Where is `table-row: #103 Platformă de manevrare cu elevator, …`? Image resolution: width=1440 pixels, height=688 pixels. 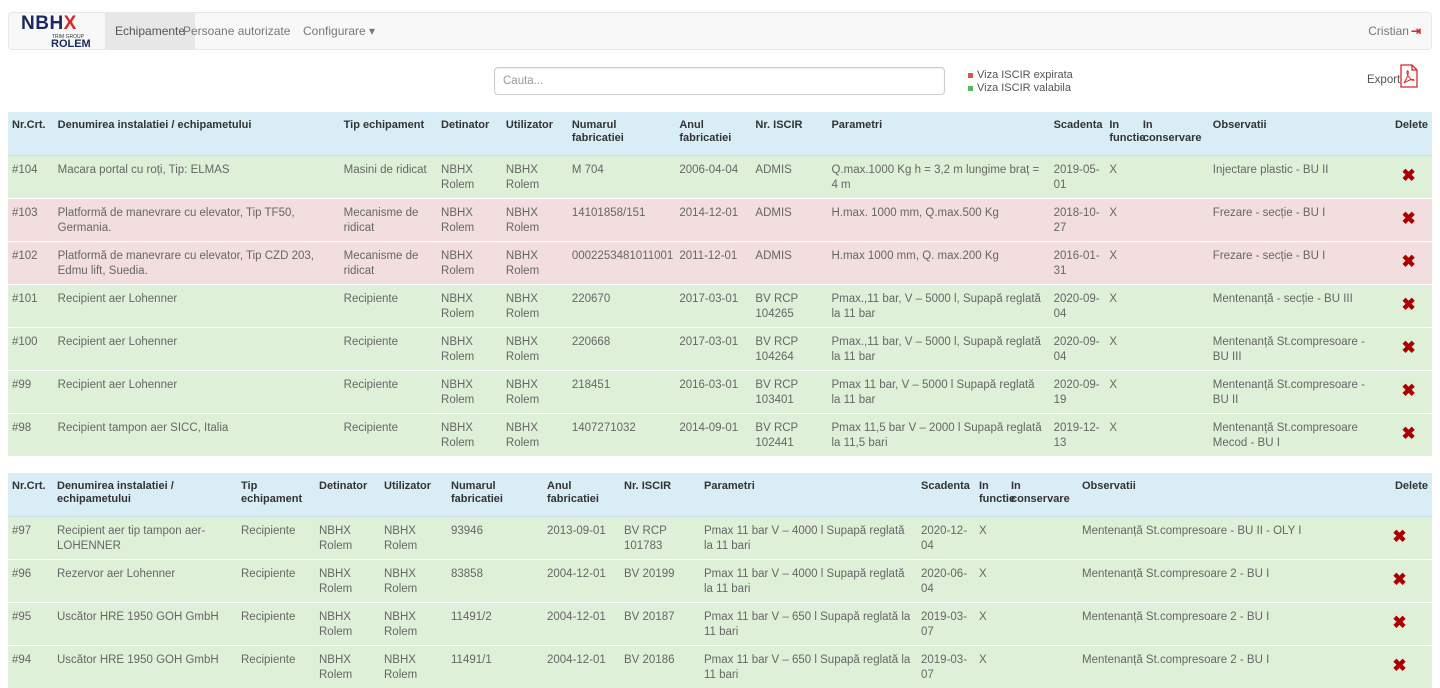
table-row: #103 Platformă de manevrare cu elevator, … is located at coordinates (720, 219).